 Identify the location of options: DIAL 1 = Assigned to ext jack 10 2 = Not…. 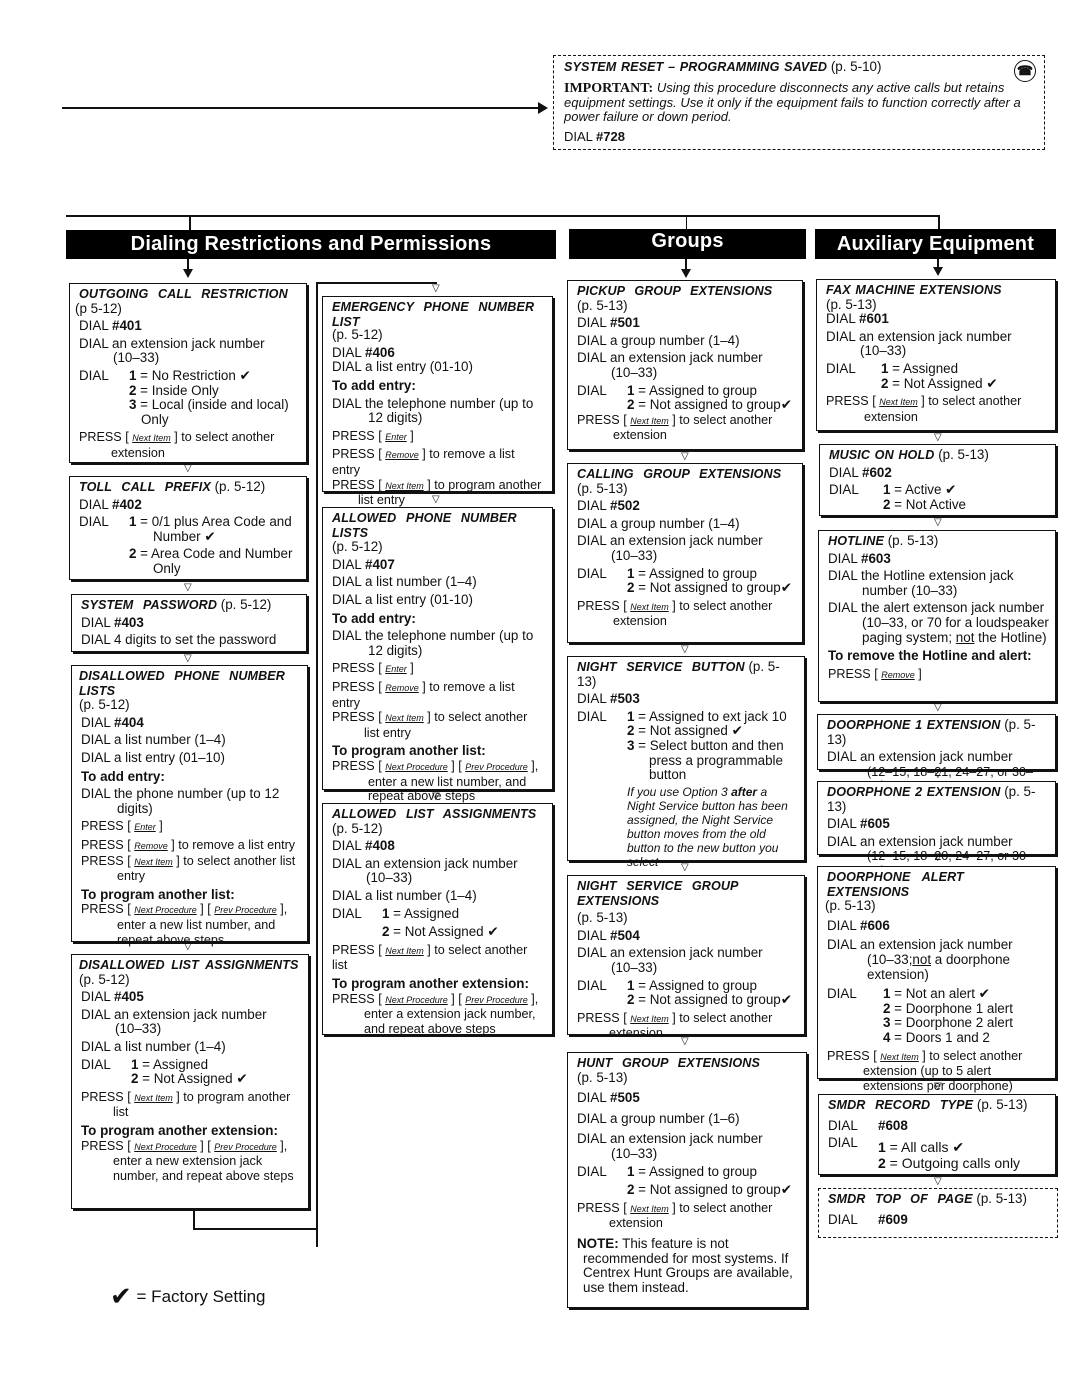
(687, 789).